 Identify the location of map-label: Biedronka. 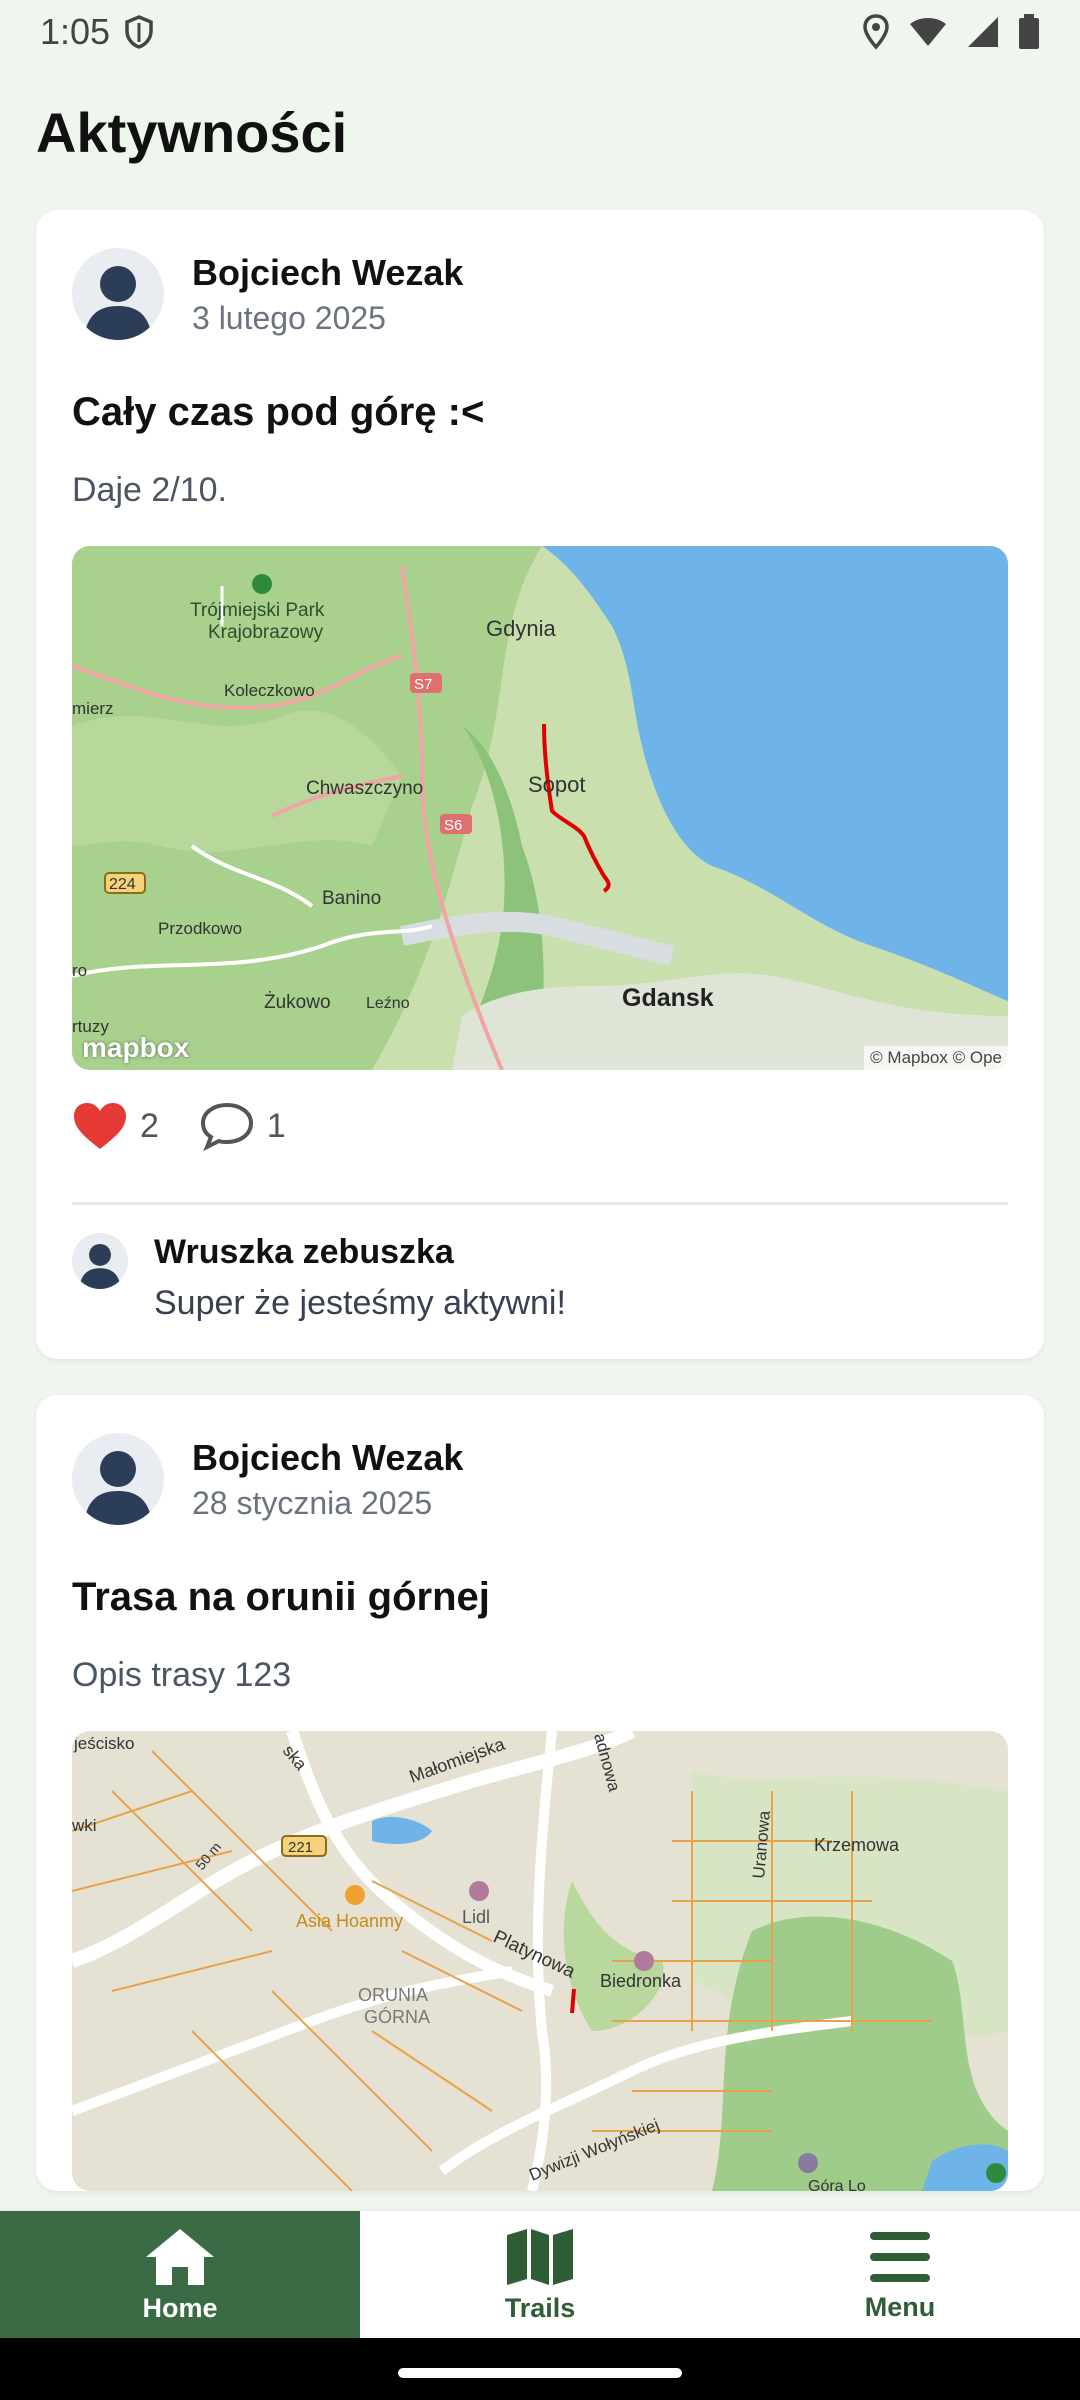
(641, 1981).